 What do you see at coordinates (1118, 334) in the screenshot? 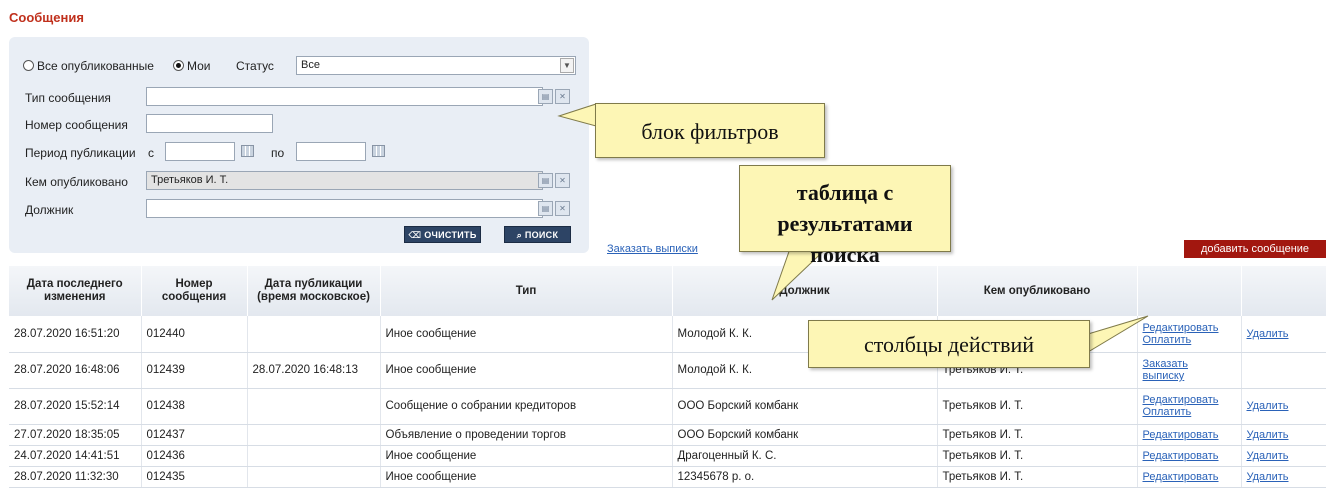
I see `actions-callout-pointer` at bounding box center [1118, 334].